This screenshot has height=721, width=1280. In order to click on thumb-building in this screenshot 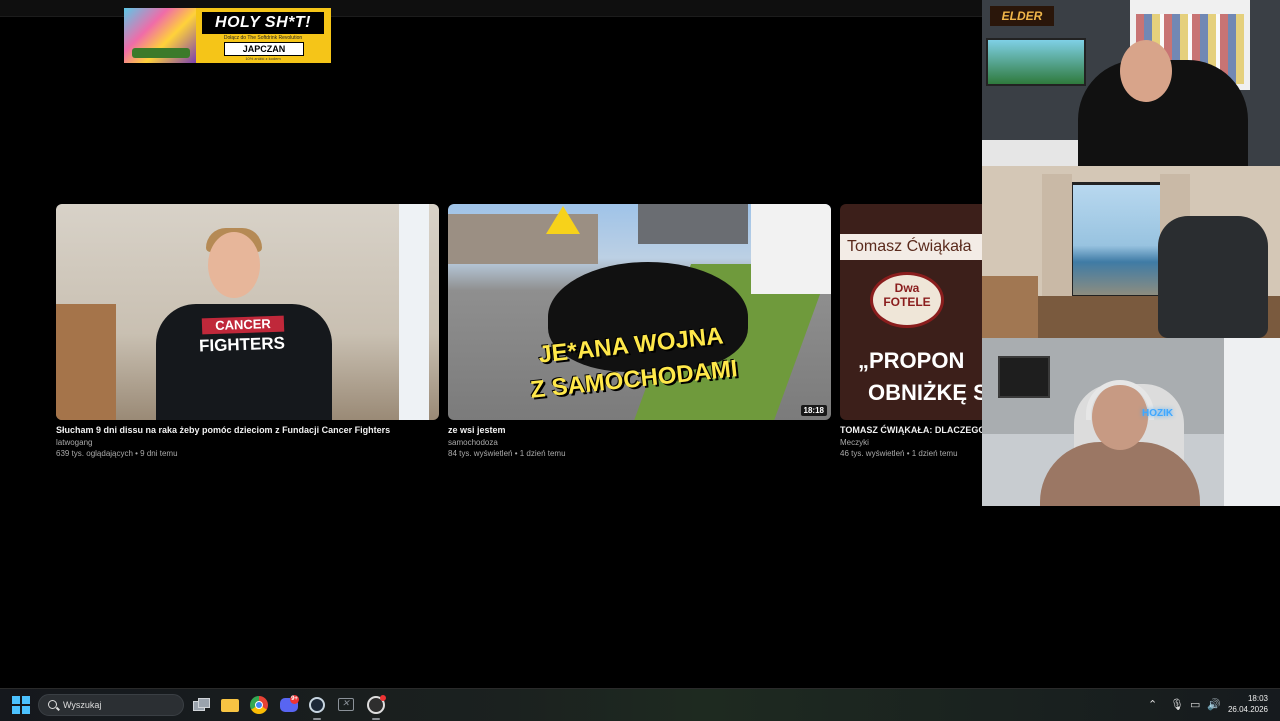, I will do `click(693, 224)`.